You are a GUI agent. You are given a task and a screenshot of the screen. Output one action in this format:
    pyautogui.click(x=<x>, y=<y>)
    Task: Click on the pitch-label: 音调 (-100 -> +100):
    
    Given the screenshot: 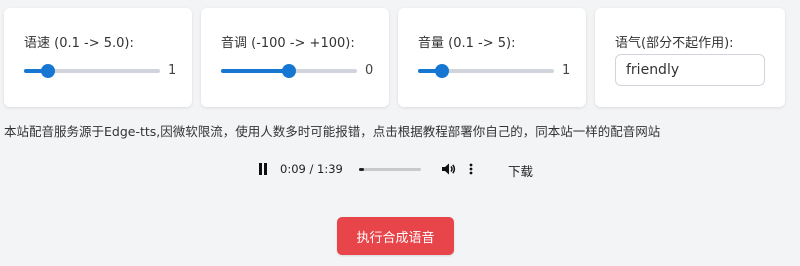 What is the action you would take?
    pyautogui.click(x=288, y=43)
    